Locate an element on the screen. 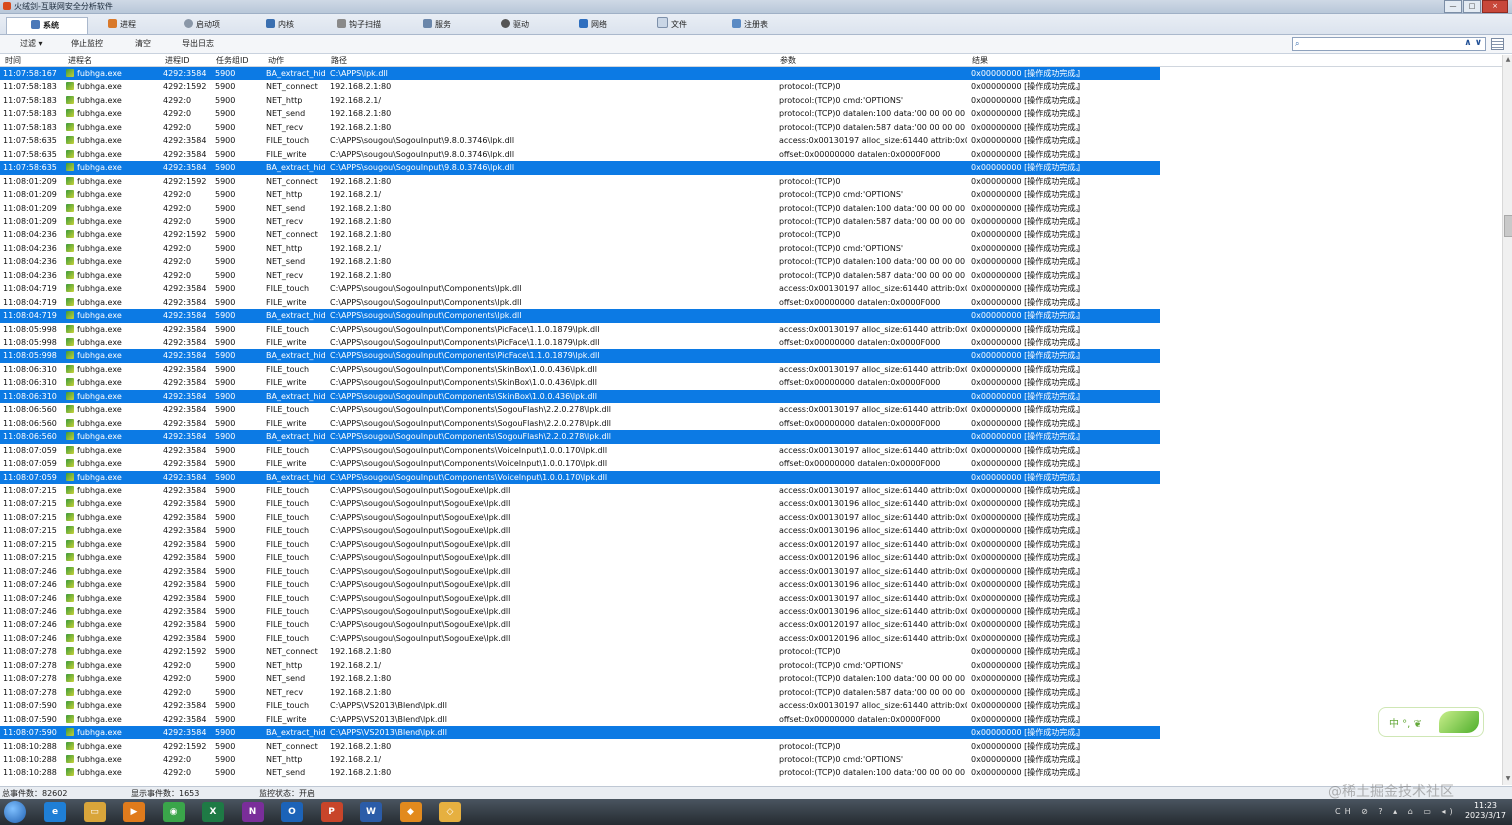  col-time: 时间 is located at coordinates (13, 60).